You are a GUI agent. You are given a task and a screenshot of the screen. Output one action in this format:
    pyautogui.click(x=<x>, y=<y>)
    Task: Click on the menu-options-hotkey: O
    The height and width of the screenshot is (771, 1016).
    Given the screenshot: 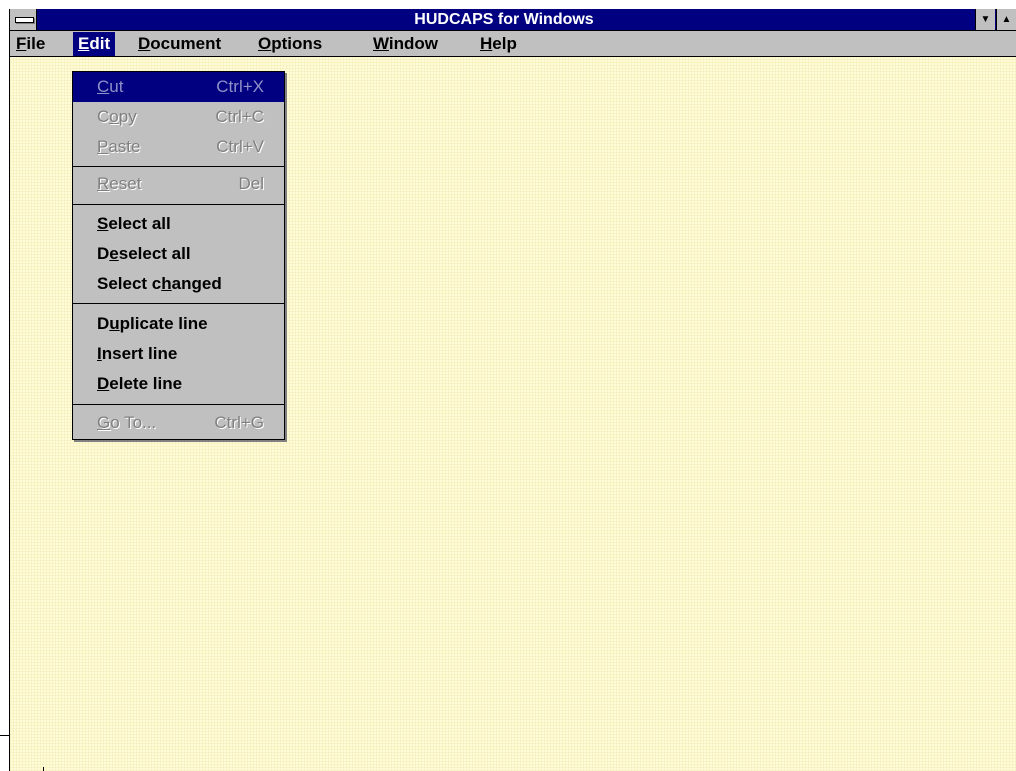 What is the action you would take?
    pyautogui.click(x=265, y=43)
    